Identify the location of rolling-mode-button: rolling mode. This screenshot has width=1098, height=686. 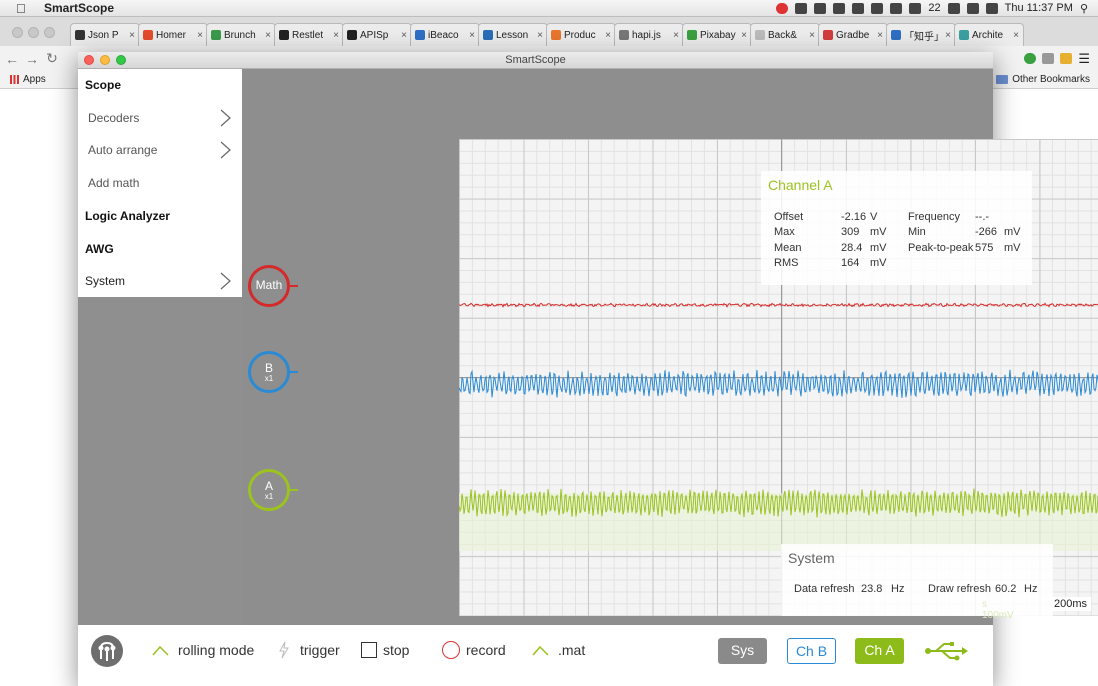
(203, 650).